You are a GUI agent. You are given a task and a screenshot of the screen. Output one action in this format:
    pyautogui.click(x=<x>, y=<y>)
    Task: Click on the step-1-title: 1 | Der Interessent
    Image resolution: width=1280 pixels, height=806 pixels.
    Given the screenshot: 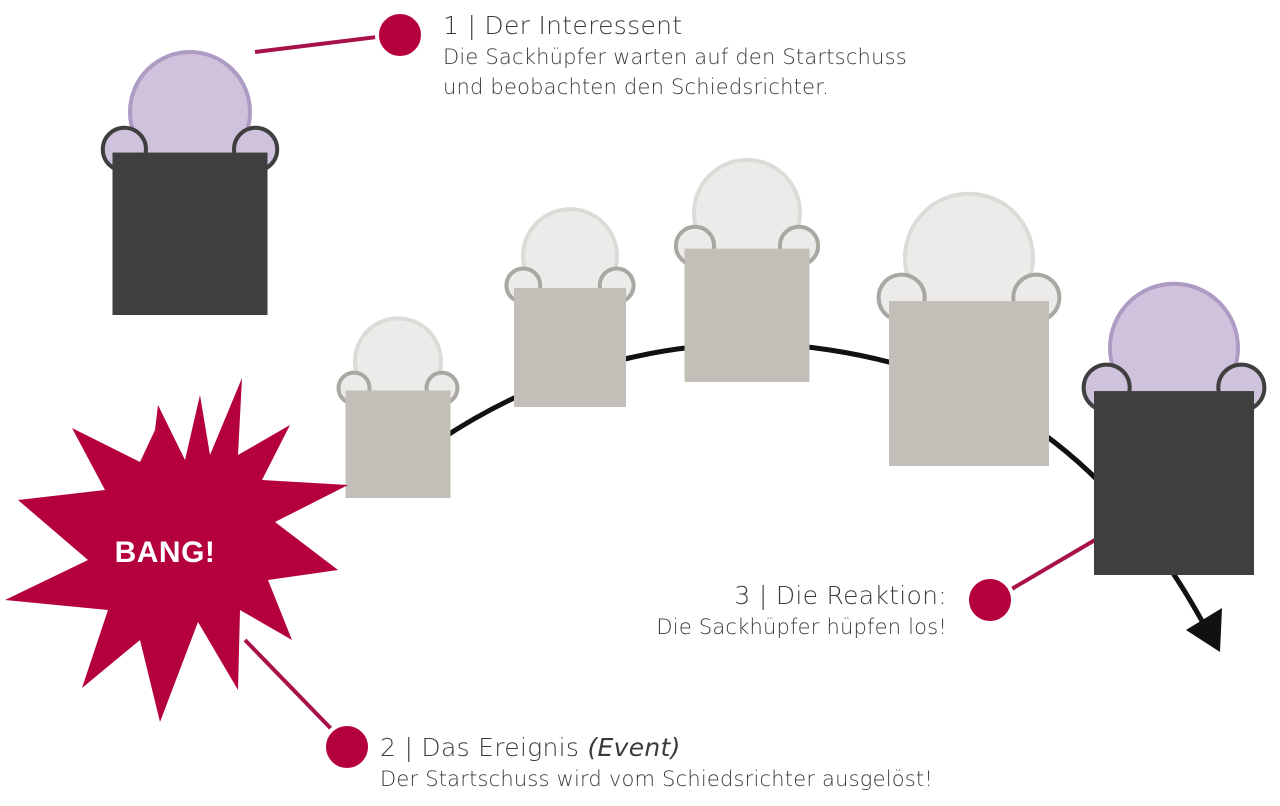 What is the action you would take?
    pyautogui.click(x=563, y=25)
    